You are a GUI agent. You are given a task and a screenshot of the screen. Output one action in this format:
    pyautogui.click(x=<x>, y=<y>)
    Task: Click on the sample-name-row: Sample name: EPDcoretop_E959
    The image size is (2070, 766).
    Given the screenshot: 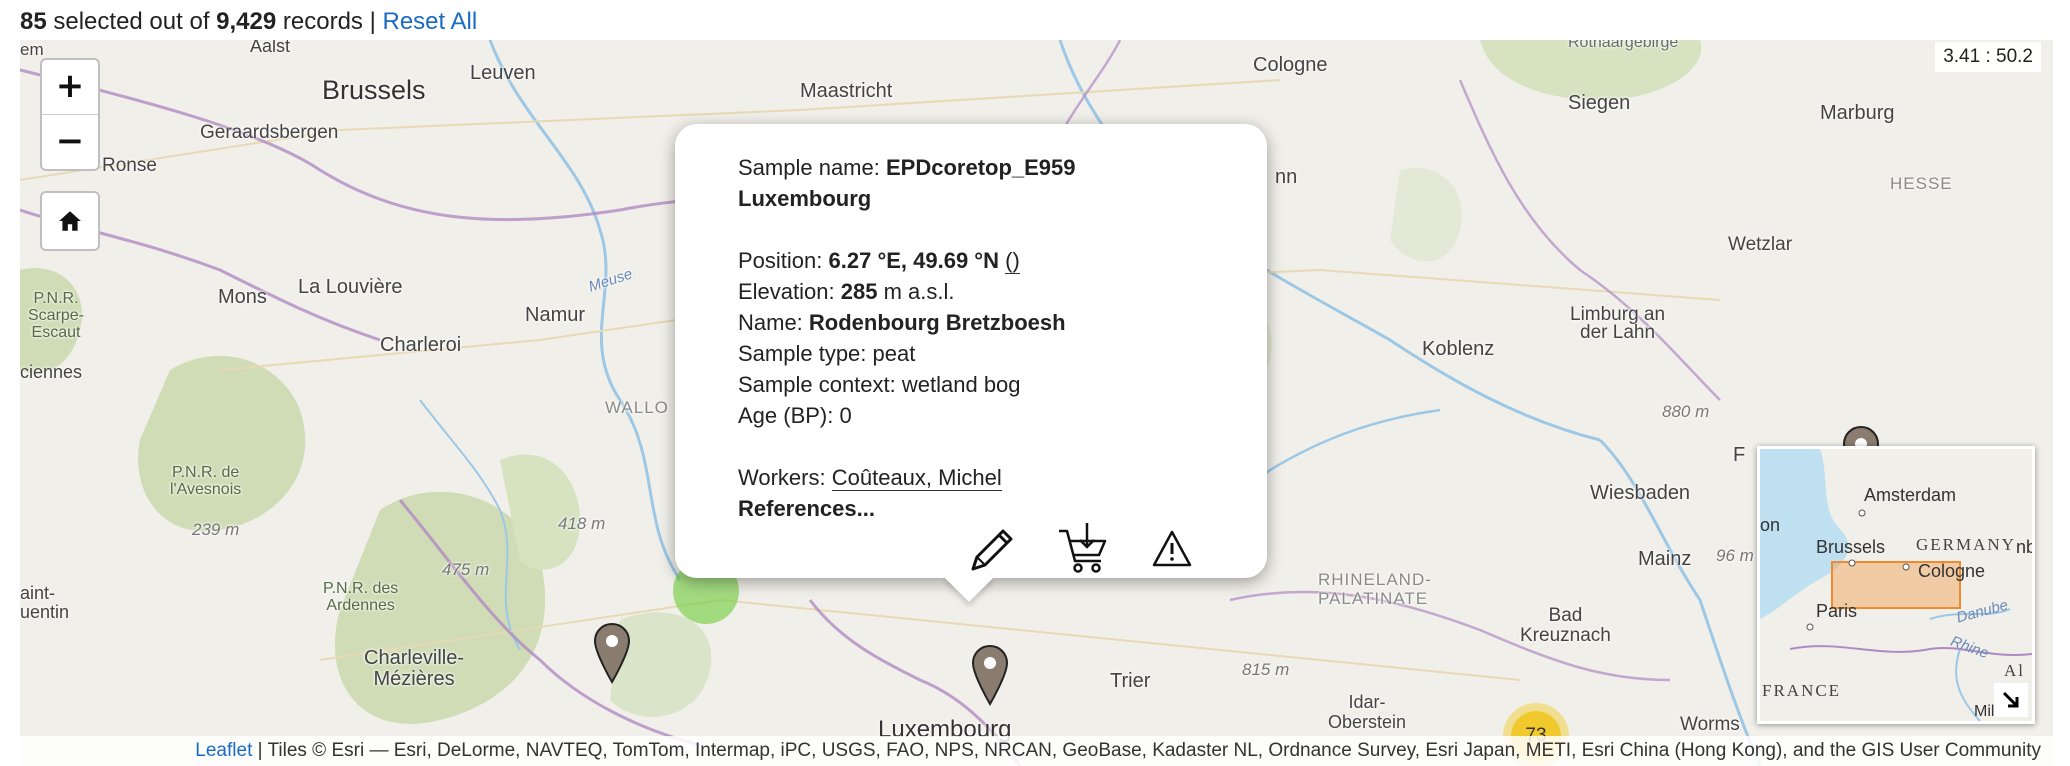 What is the action you would take?
    pyautogui.click(x=907, y=167)
    